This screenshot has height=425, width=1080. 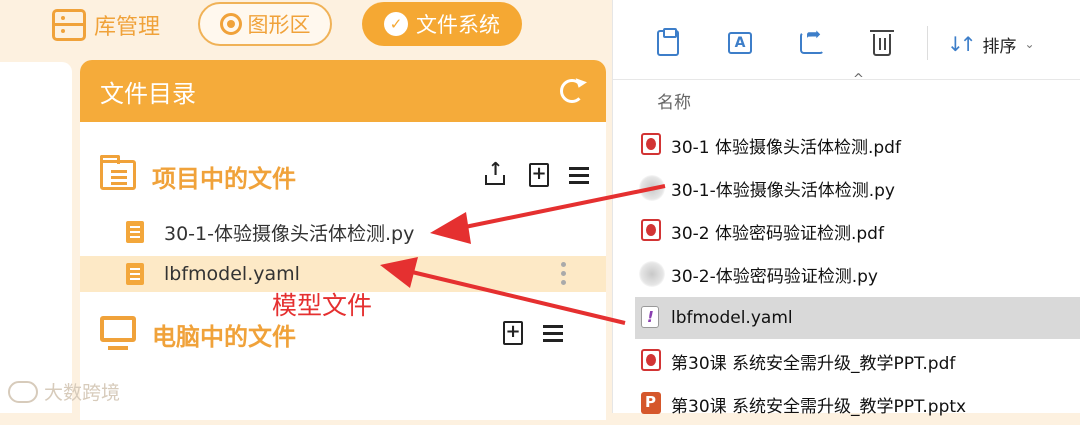 I want to click on project-file-name: lbfmodel.yaml, so click(x=232, y=274).